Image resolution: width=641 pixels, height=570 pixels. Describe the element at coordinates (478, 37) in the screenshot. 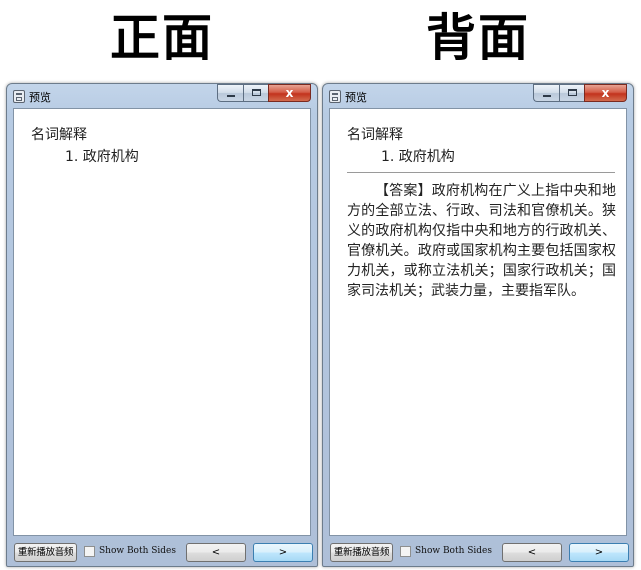

I see `back-heading: 背面` at that location.